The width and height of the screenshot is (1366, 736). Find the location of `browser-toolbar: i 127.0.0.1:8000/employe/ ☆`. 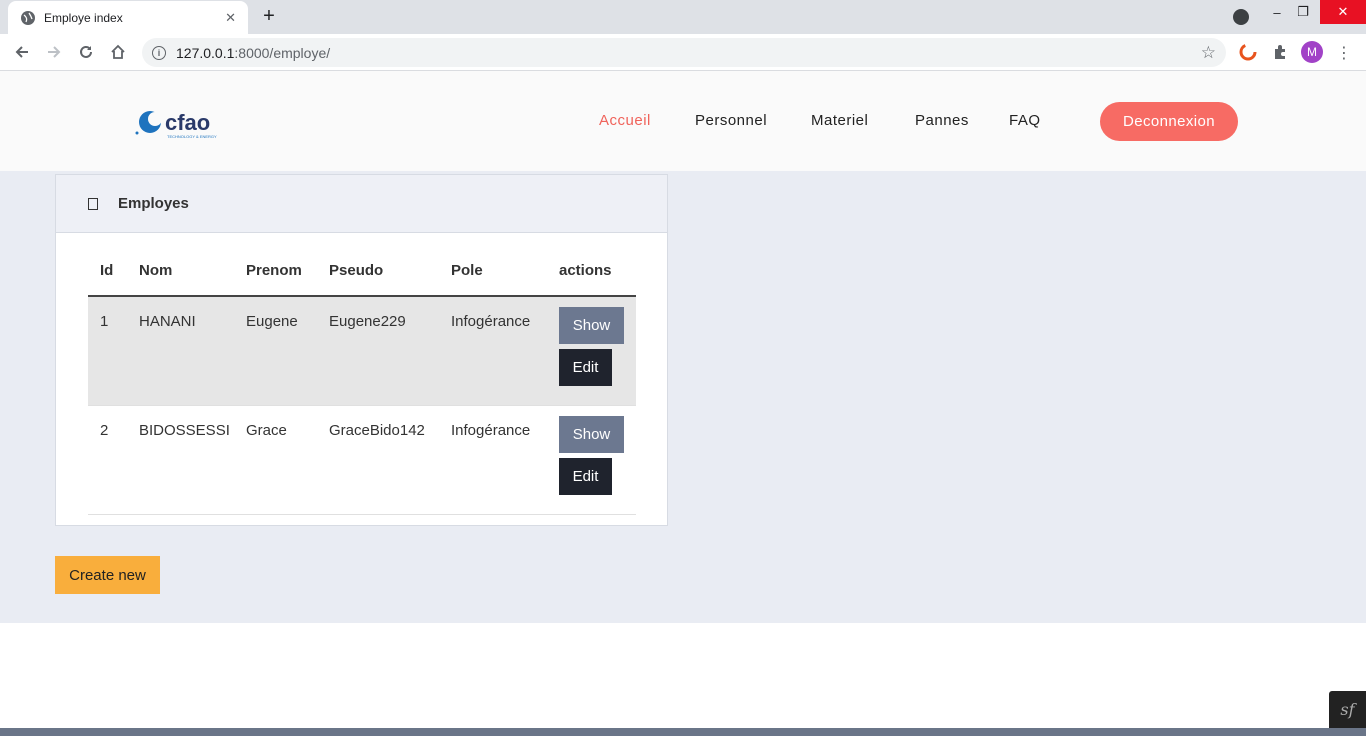

browser-toolbar: i 127.0.0.1:8000/employe/ ☆ is located at coordinates (683, 52).